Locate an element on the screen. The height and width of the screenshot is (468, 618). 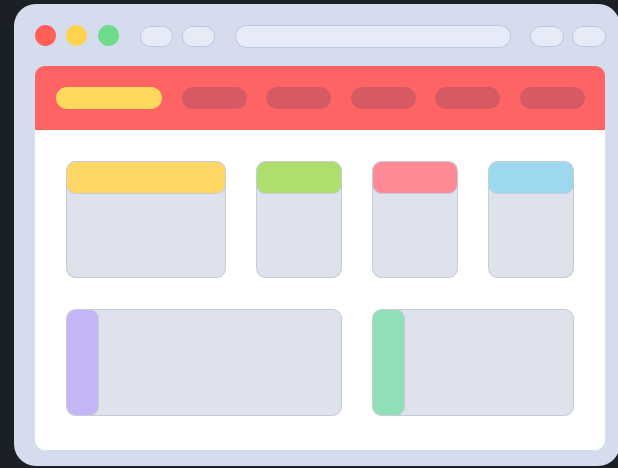
card-header-blue is located at coordinates (531, 178).